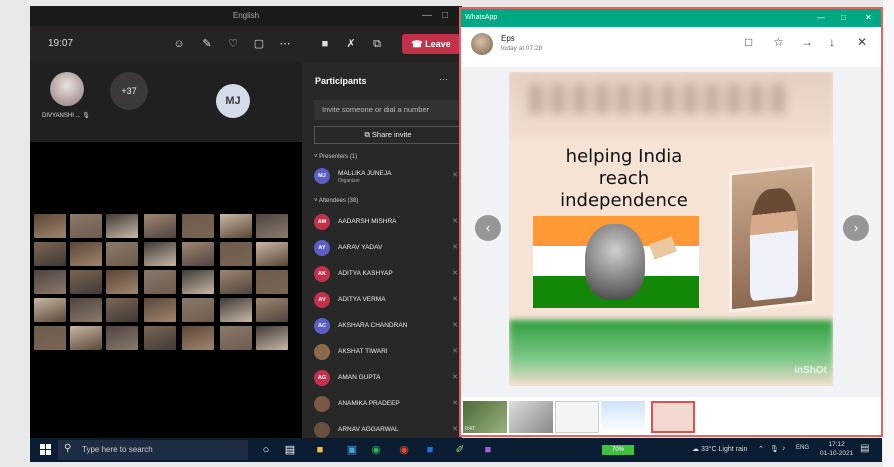 The height and width of the screenshot is (467, 894). Describe the element at coordinates (388, 379) in the screenshot. I see `attendee-row: AG AMAN GUPTA ✕` at that location.